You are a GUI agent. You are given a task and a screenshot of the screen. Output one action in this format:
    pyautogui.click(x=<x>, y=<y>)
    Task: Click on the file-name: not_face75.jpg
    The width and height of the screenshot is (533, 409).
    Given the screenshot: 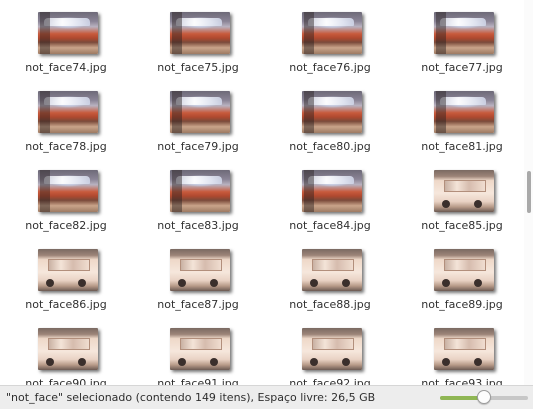 What is the action you would take?
    pyautogui.click(x=198, y=67)
    